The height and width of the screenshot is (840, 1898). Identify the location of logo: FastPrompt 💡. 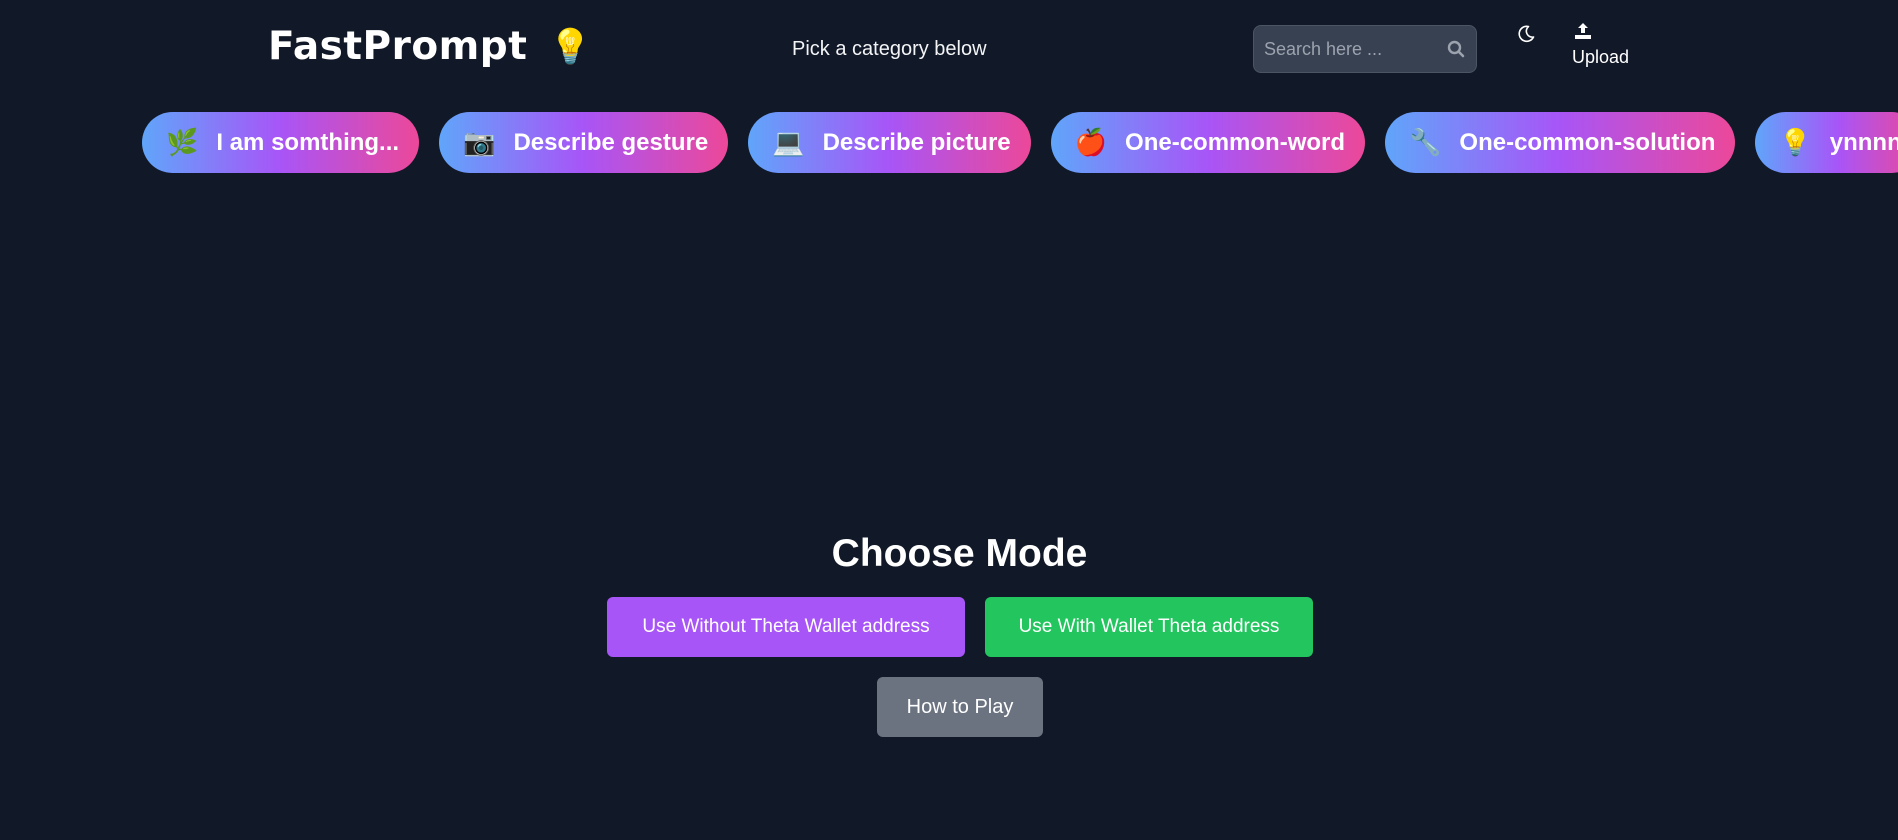
(430, 46).